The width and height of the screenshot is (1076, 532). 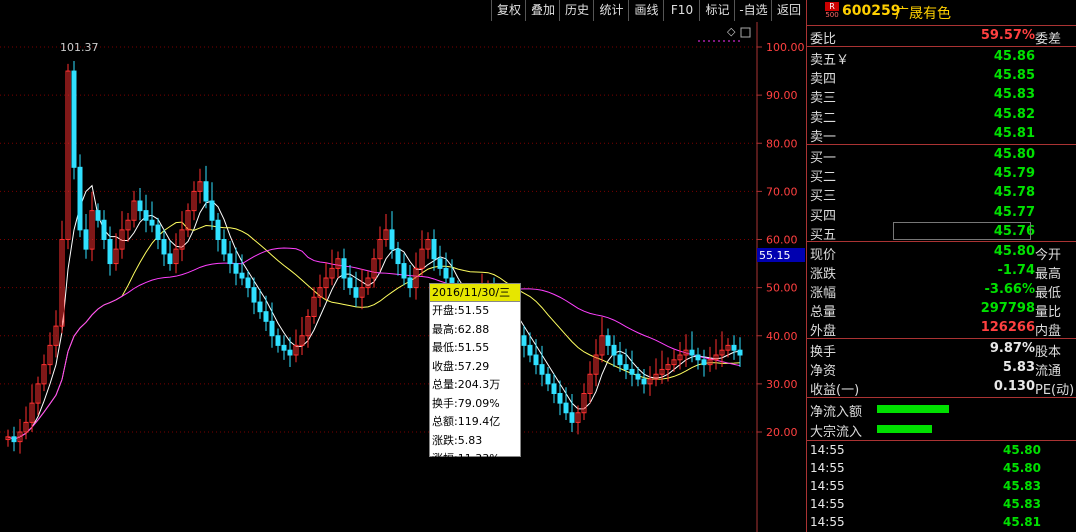 I want to click on tick-row: 14:55 45.83, so click(x=925, y=504).